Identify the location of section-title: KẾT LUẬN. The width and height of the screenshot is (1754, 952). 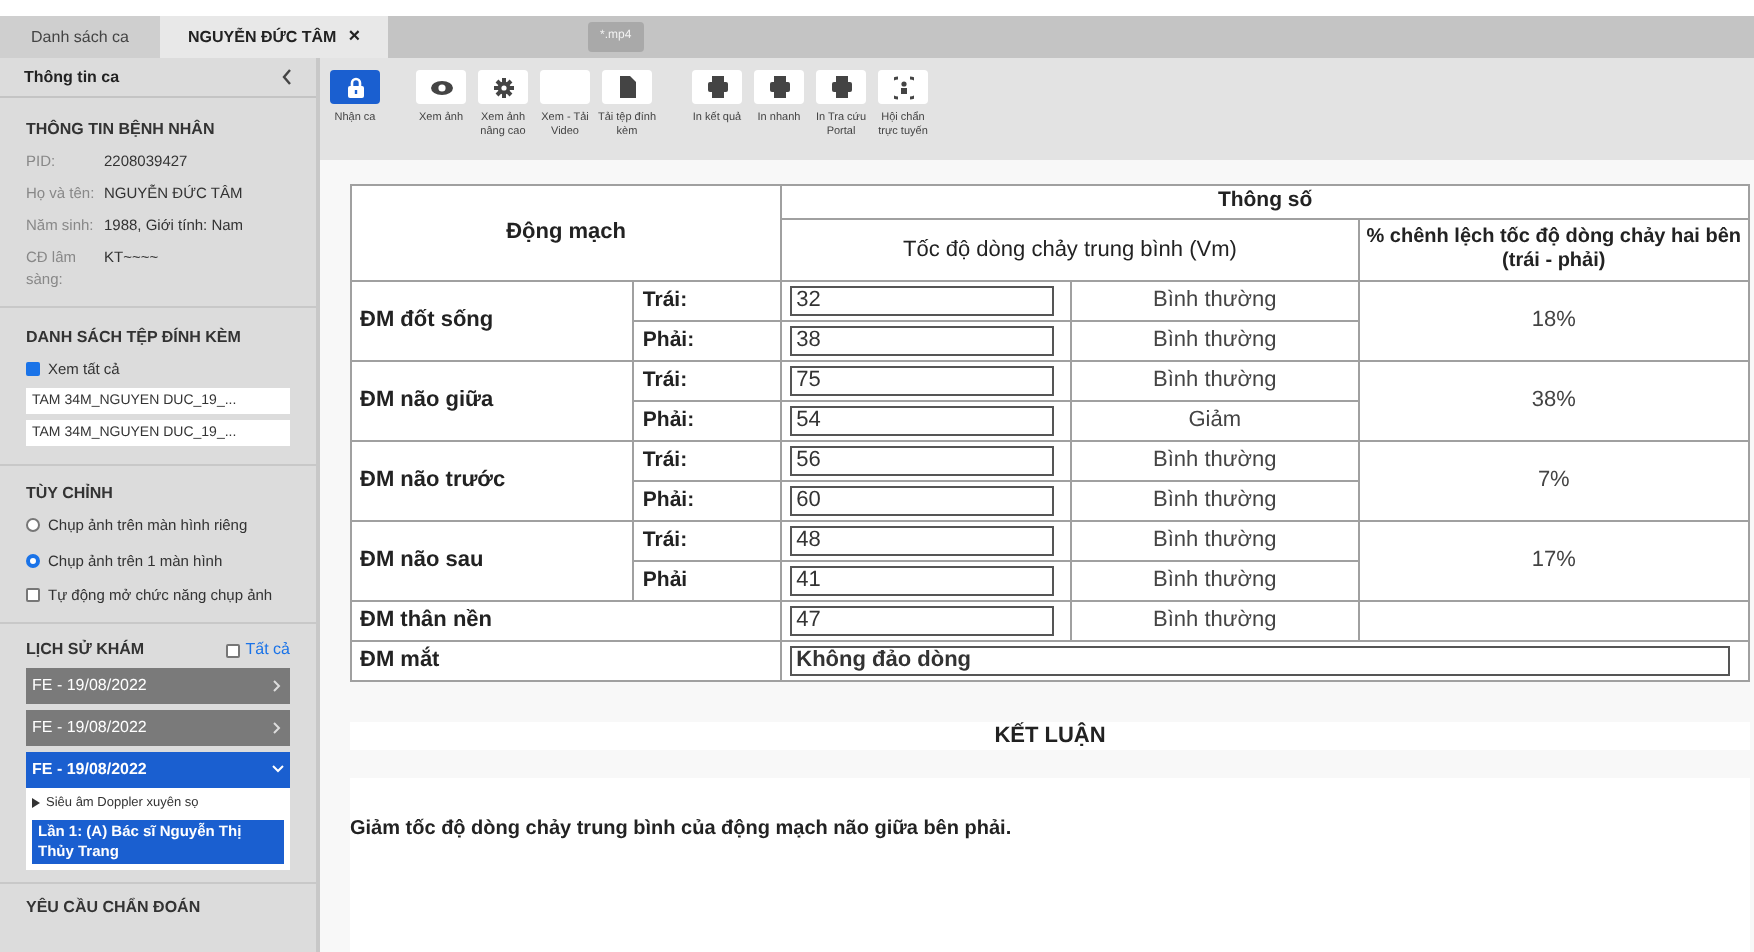
(1050, 736).